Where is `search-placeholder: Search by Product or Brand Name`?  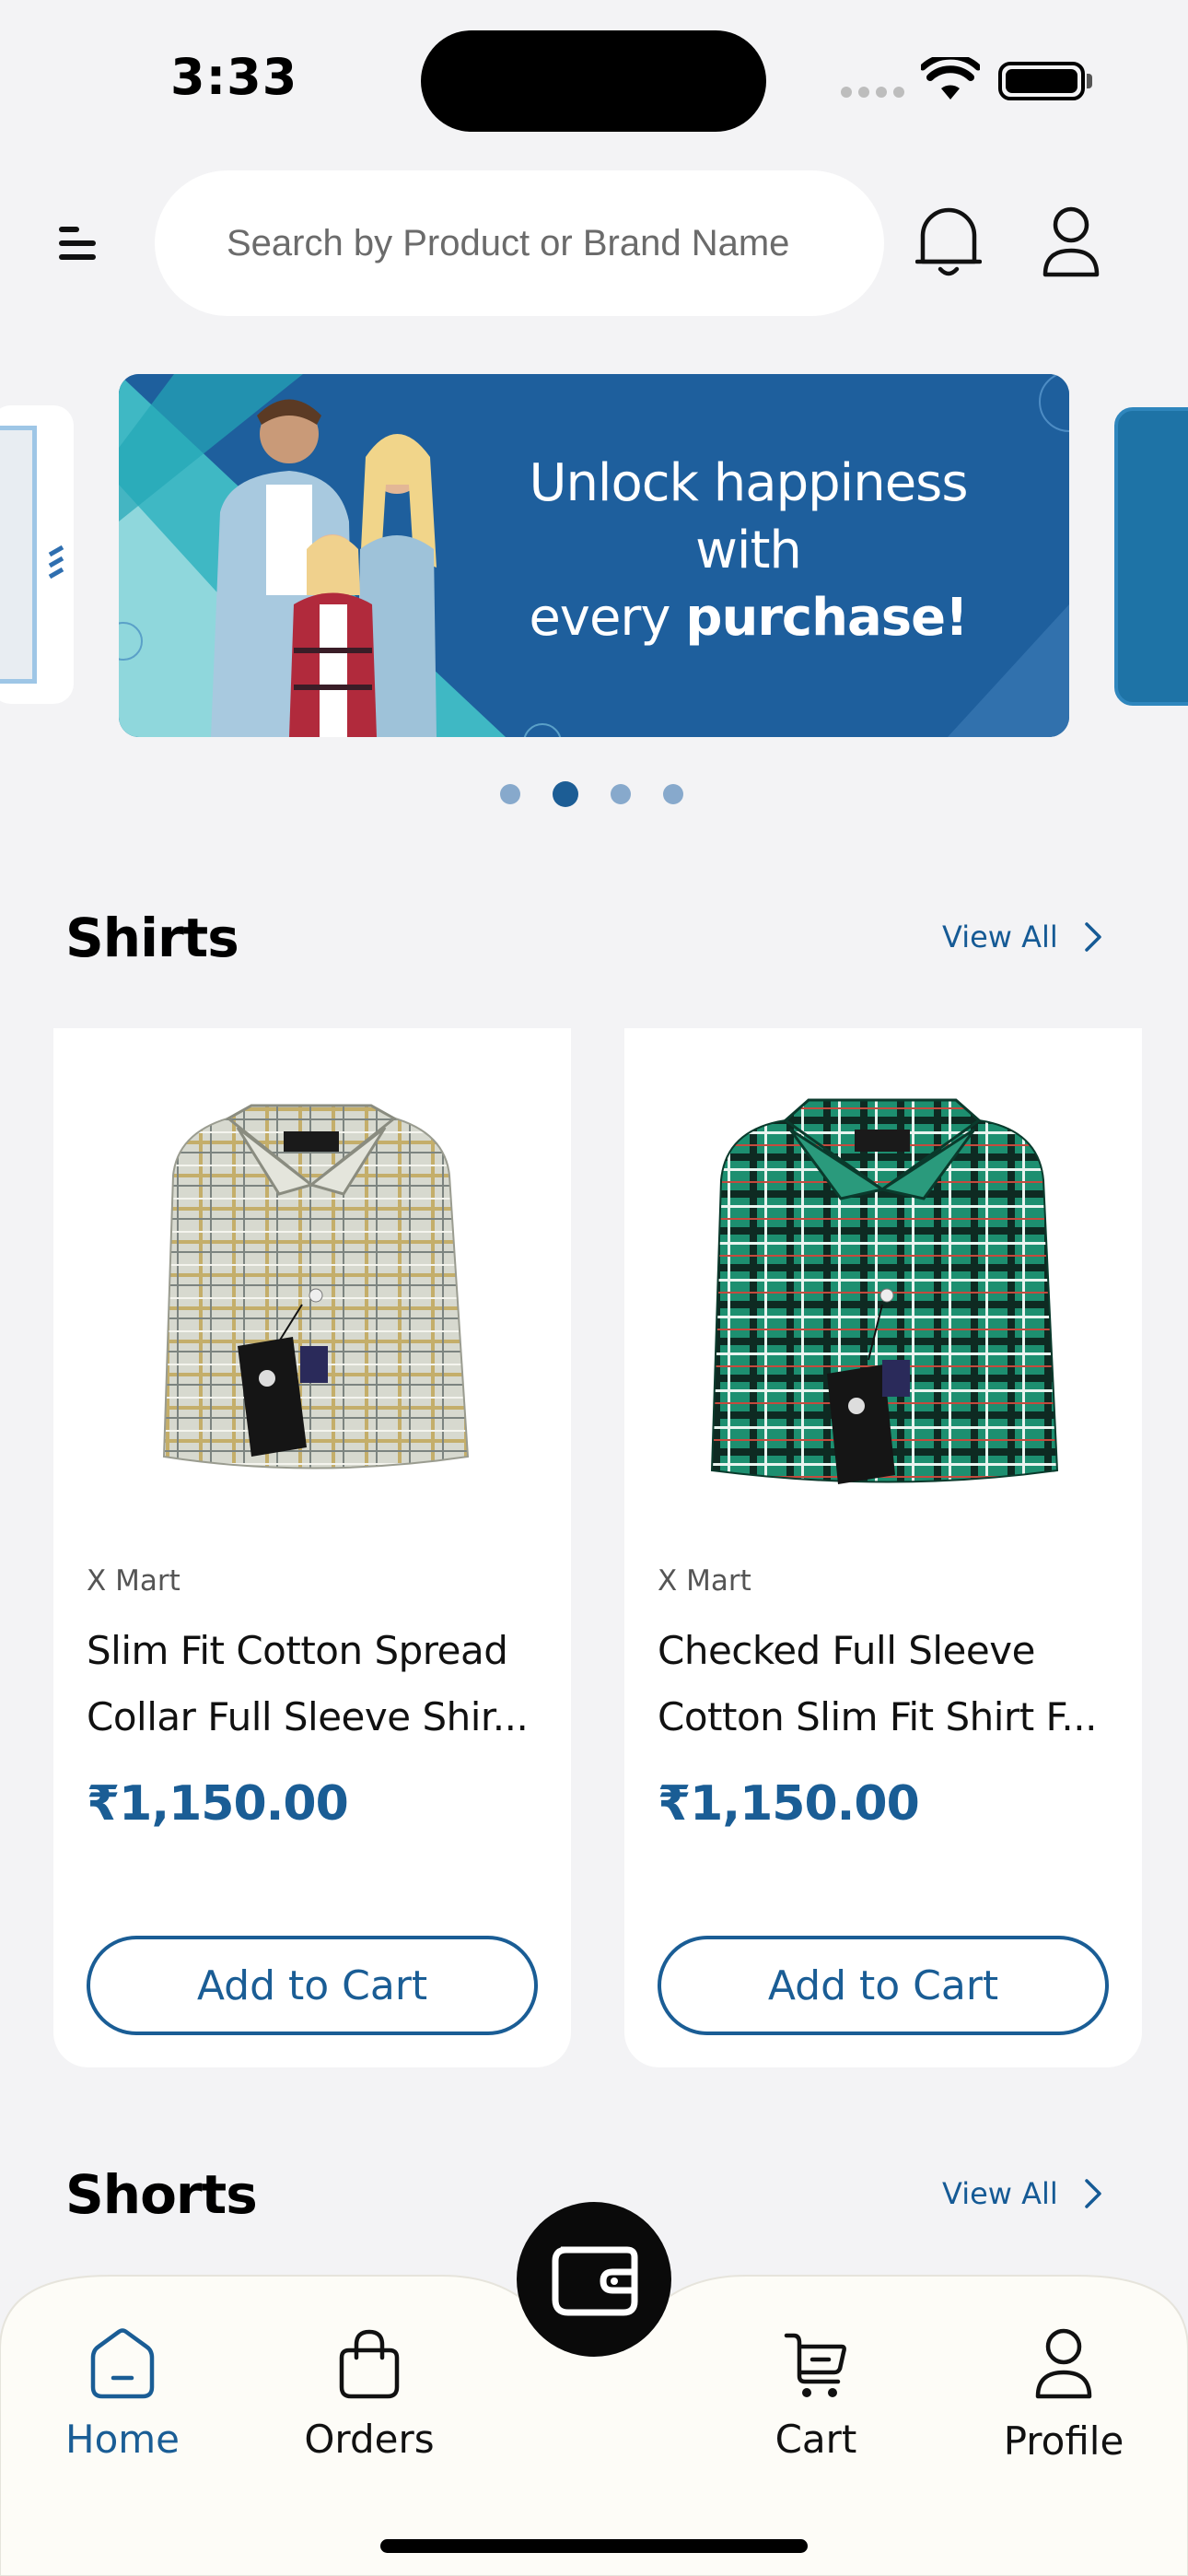
search-placeholder: Search by Product or Brand Name is located at coordinates (508, 243).